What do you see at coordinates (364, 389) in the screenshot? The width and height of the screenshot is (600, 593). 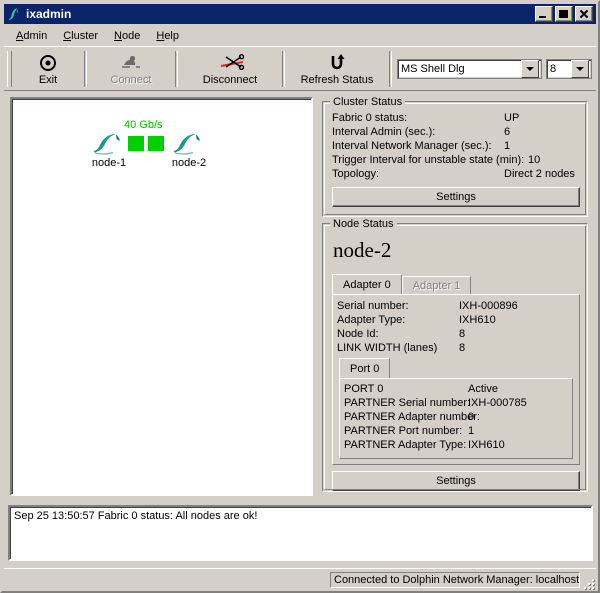 I see `port-key-port-0: PORT 0` at bounding box center [364, 389].